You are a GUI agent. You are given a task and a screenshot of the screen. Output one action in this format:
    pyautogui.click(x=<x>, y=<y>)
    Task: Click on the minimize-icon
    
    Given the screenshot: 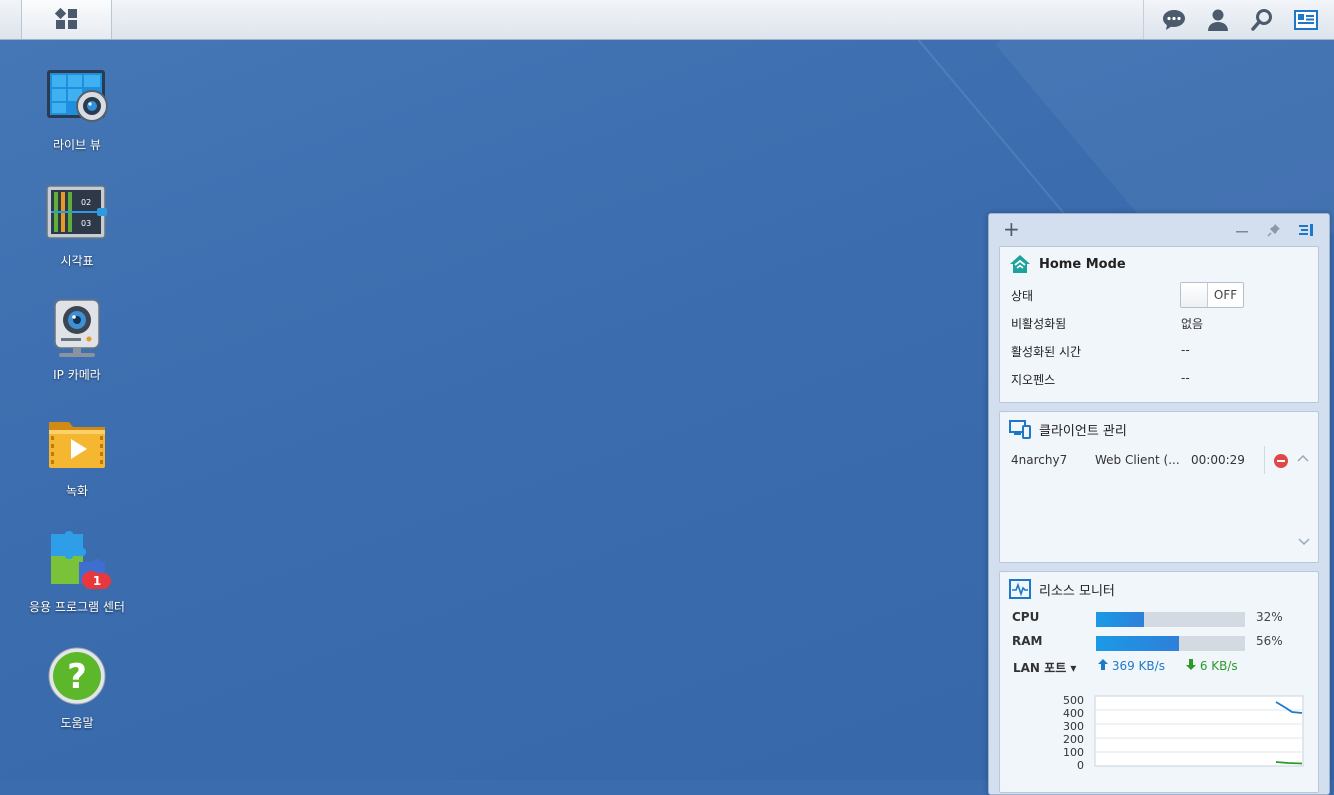 What is the action you would take?
    pyautogui.click(x=1242, y=232)
    